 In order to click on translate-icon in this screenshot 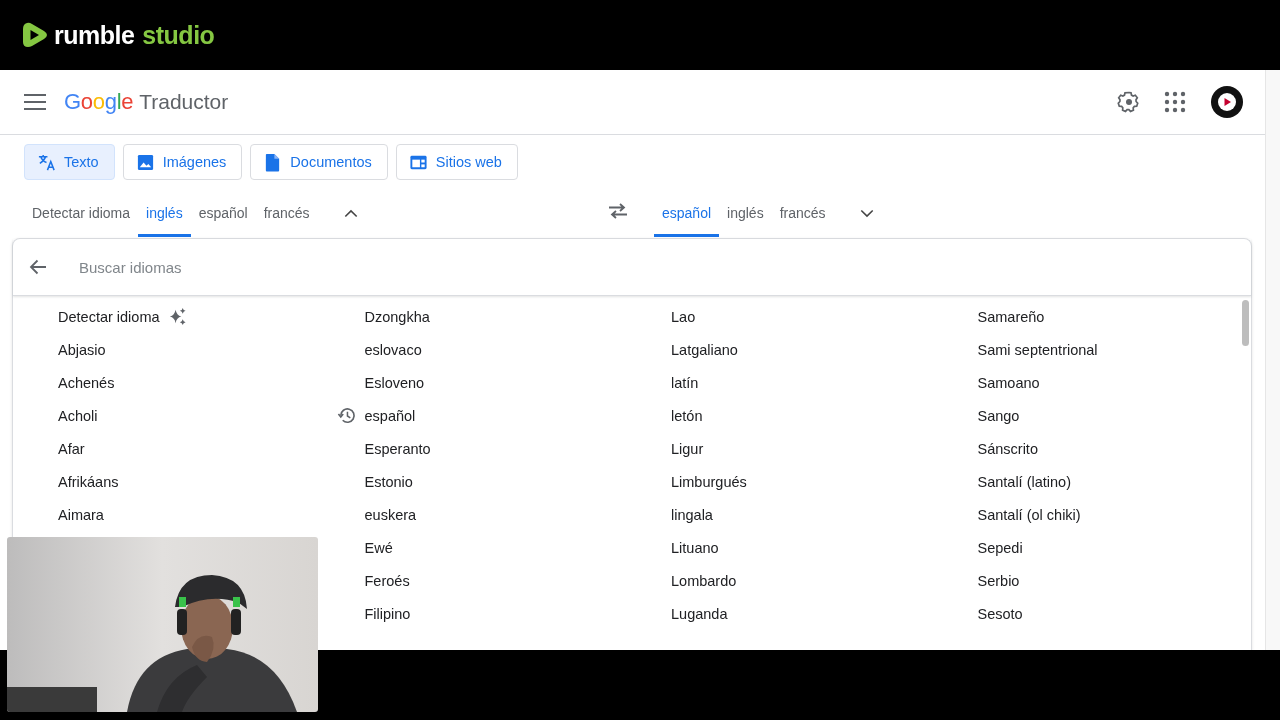, I will do `click(46, 162)`.